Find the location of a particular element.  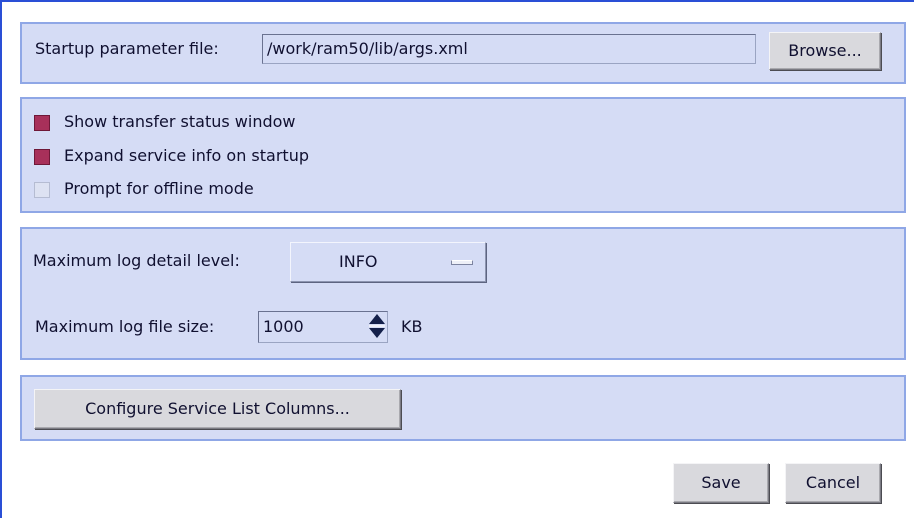

save-button: Save is located at coordinates (721, 483).